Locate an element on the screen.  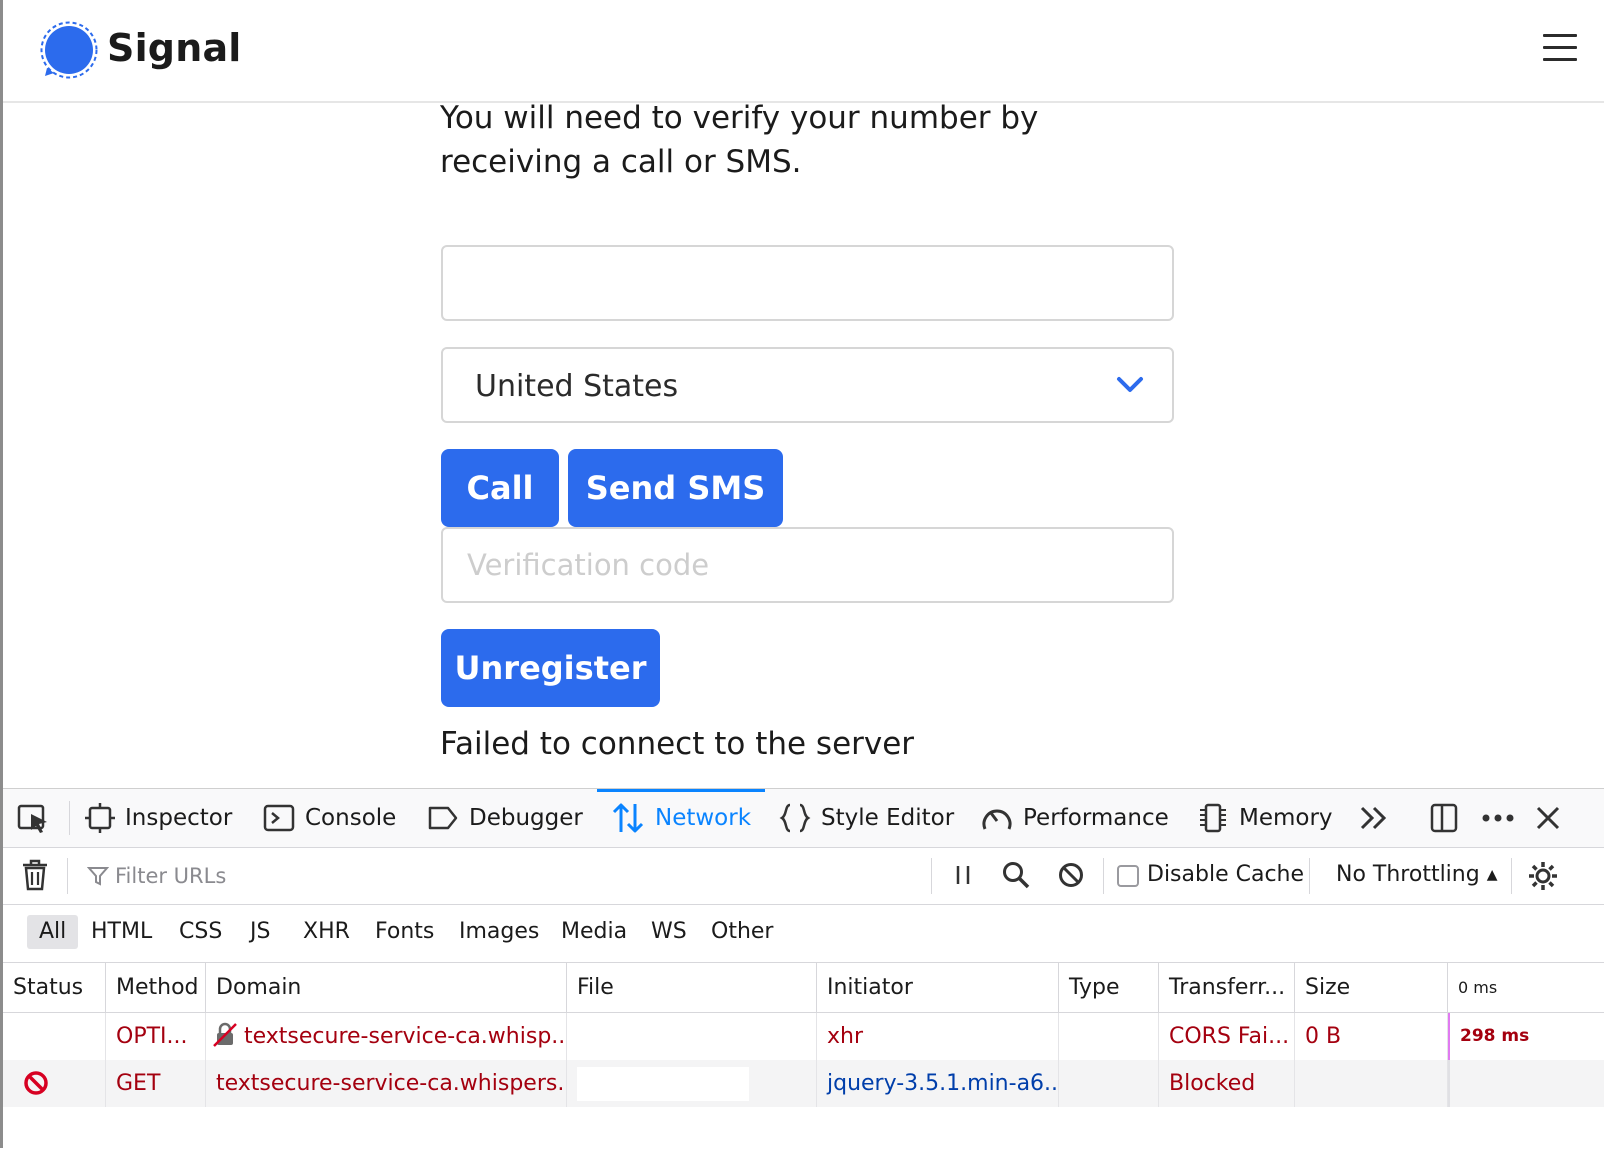
blocked-icon is located at coordinates (36, 1083).